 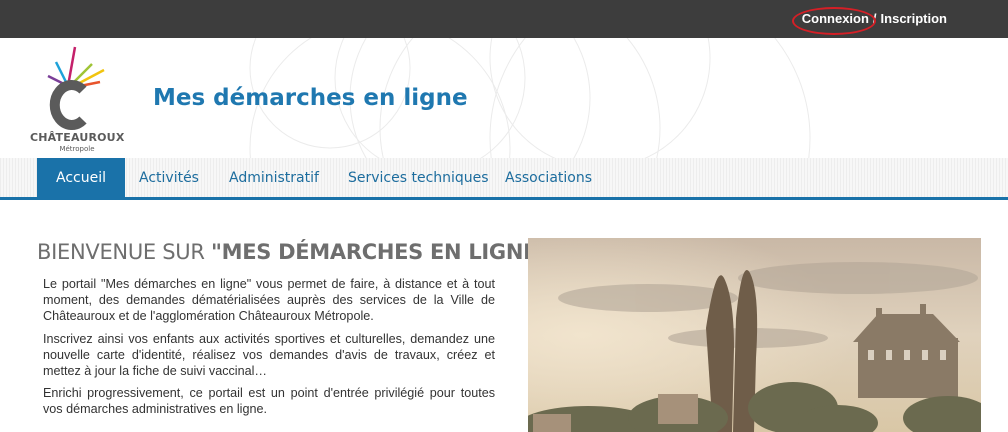 I want to click on logo-name: CHÂTEAUROUX, so click(x=77, y=137).